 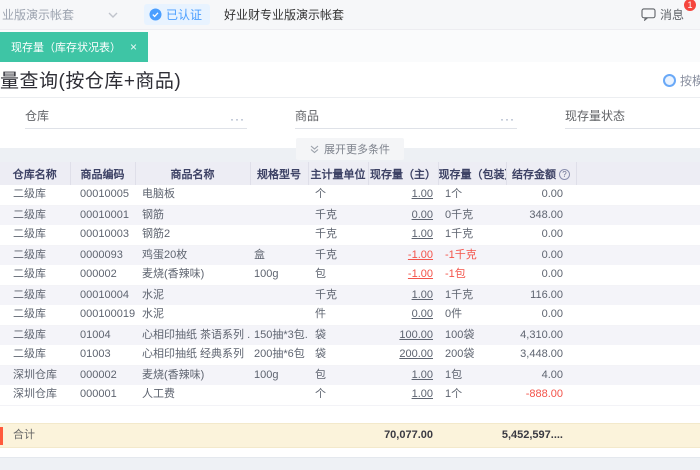 I want to click on column-header-warehouse: 仓库名称, so click(x=35, y=173).